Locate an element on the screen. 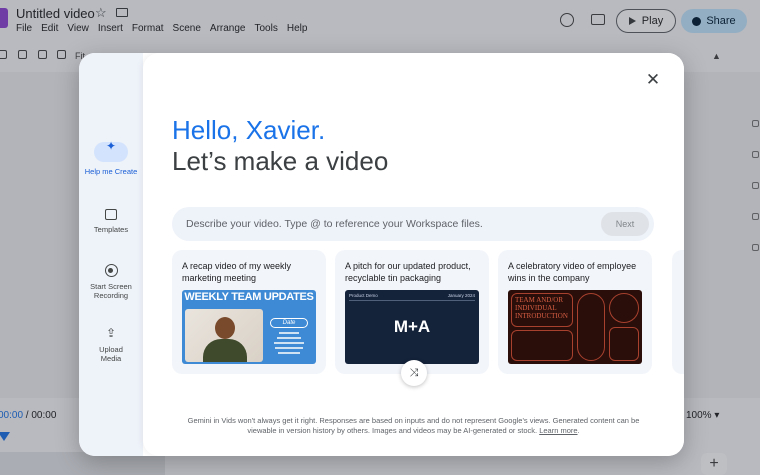  greeting: Hello, Xavier. is located at coordinates (249, 130).